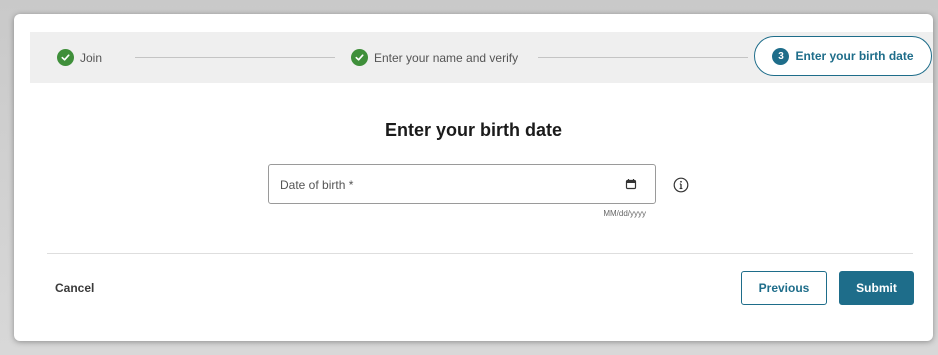  What do you see at coordinates (74, 288) in the screenshot?
I see `cancel-link: Cancel` at bounding box center [74, 288].